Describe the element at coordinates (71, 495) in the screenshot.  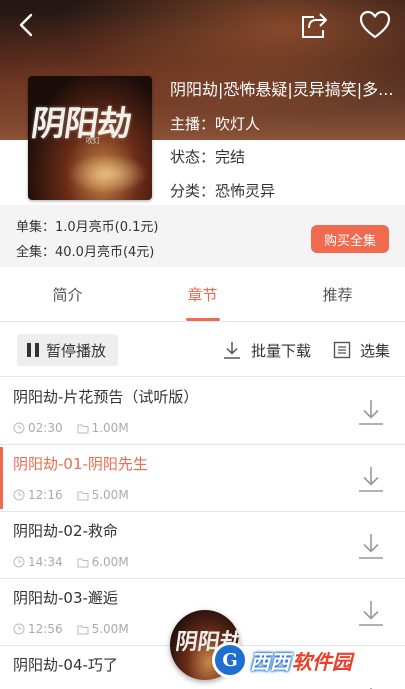
I see `episode-meta: 12:16 5.00M` at that location.